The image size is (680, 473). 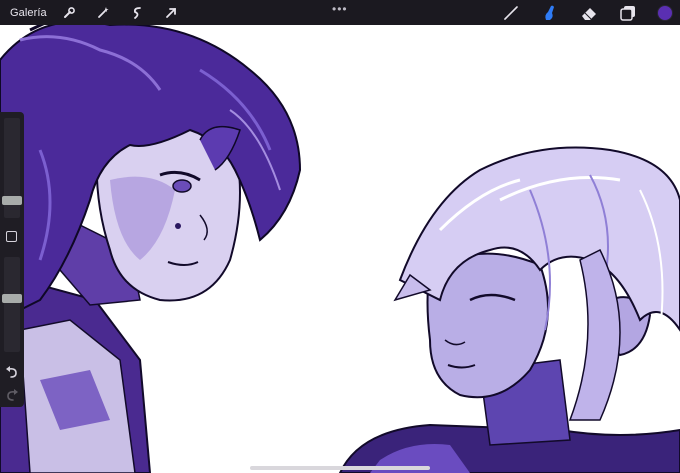 I want to click on top-toolbar: Galería •••, so click(x=340, y=12).